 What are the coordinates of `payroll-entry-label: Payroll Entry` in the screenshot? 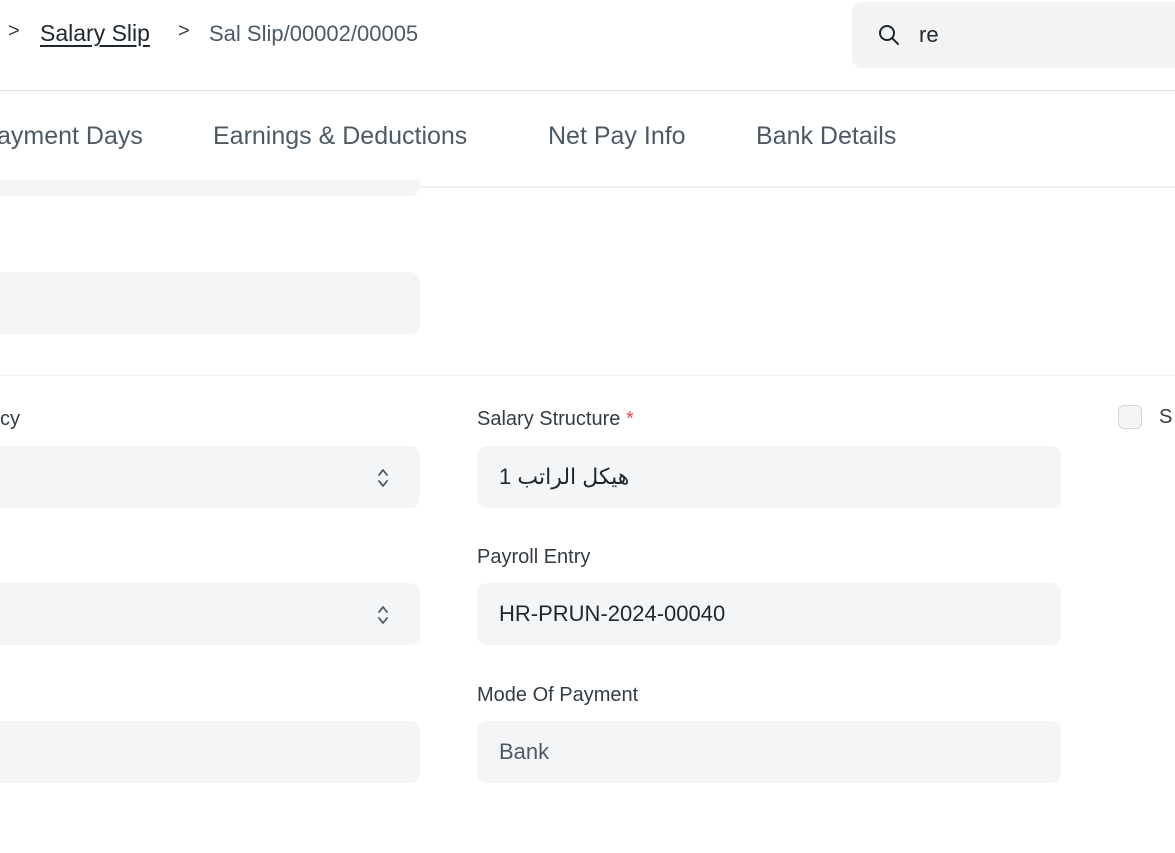 It's located at (534, 557).